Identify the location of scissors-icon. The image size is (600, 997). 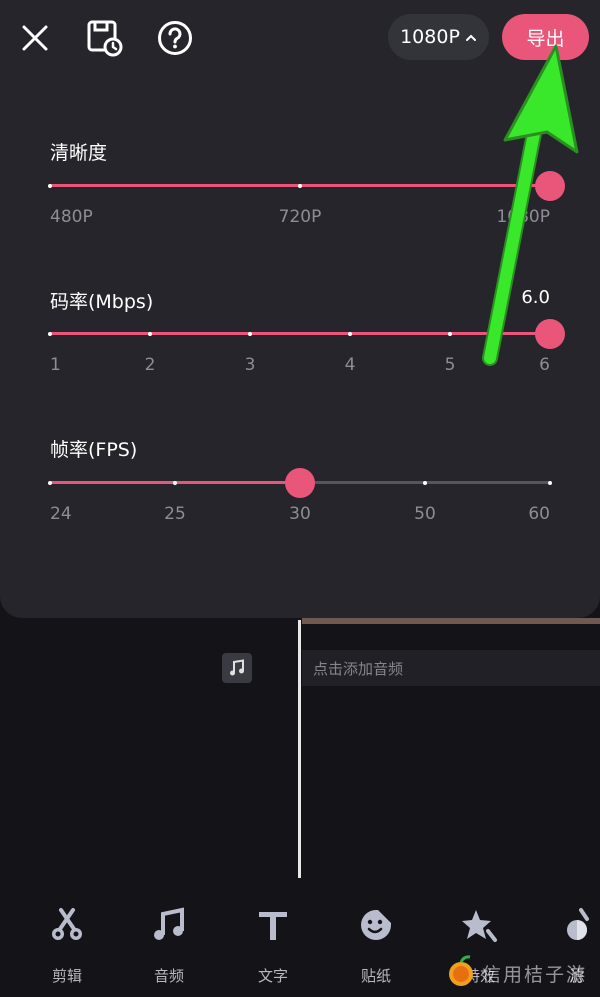
(67, 925).